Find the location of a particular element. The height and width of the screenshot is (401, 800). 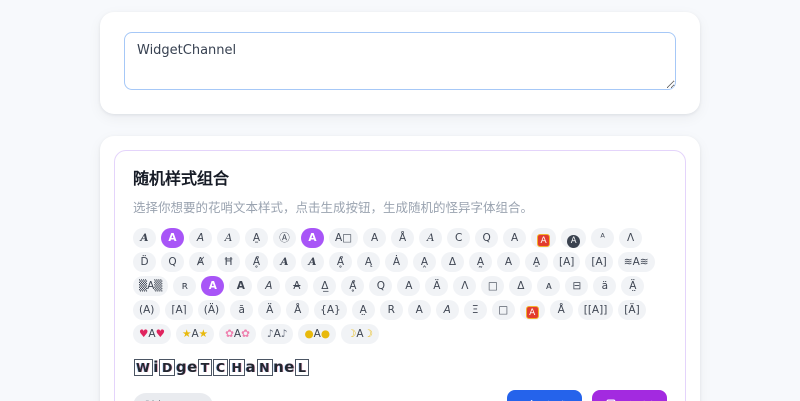

style-badge: A̤ is located at coordinates (363, 310).